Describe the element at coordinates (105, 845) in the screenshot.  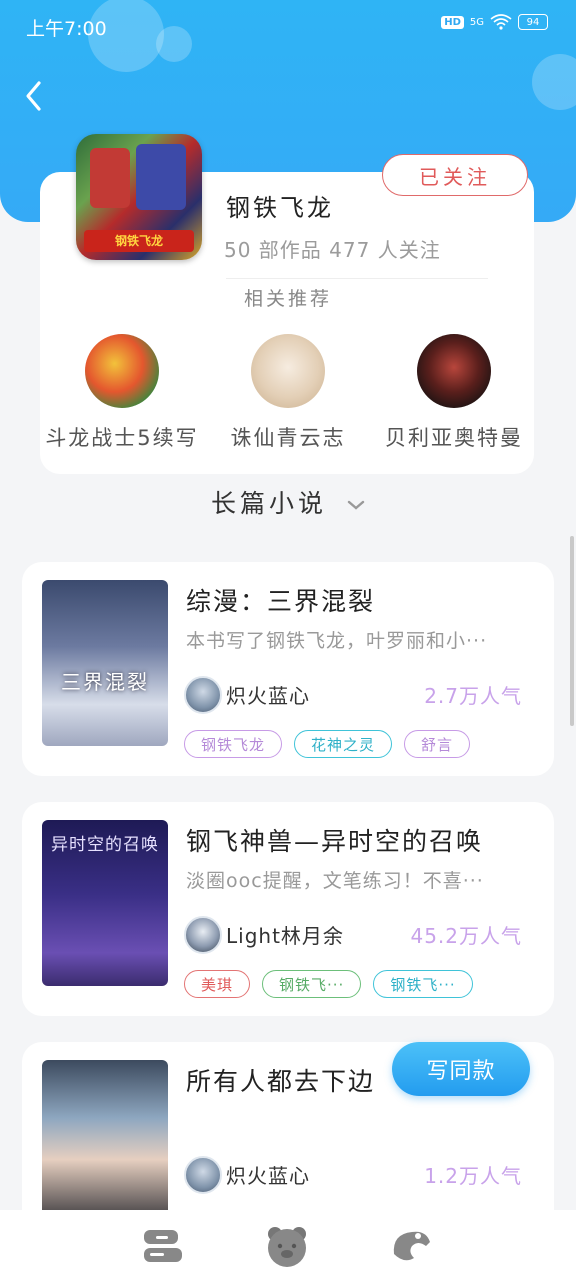
I see `cover-title: 异时空的召唤` at that location.